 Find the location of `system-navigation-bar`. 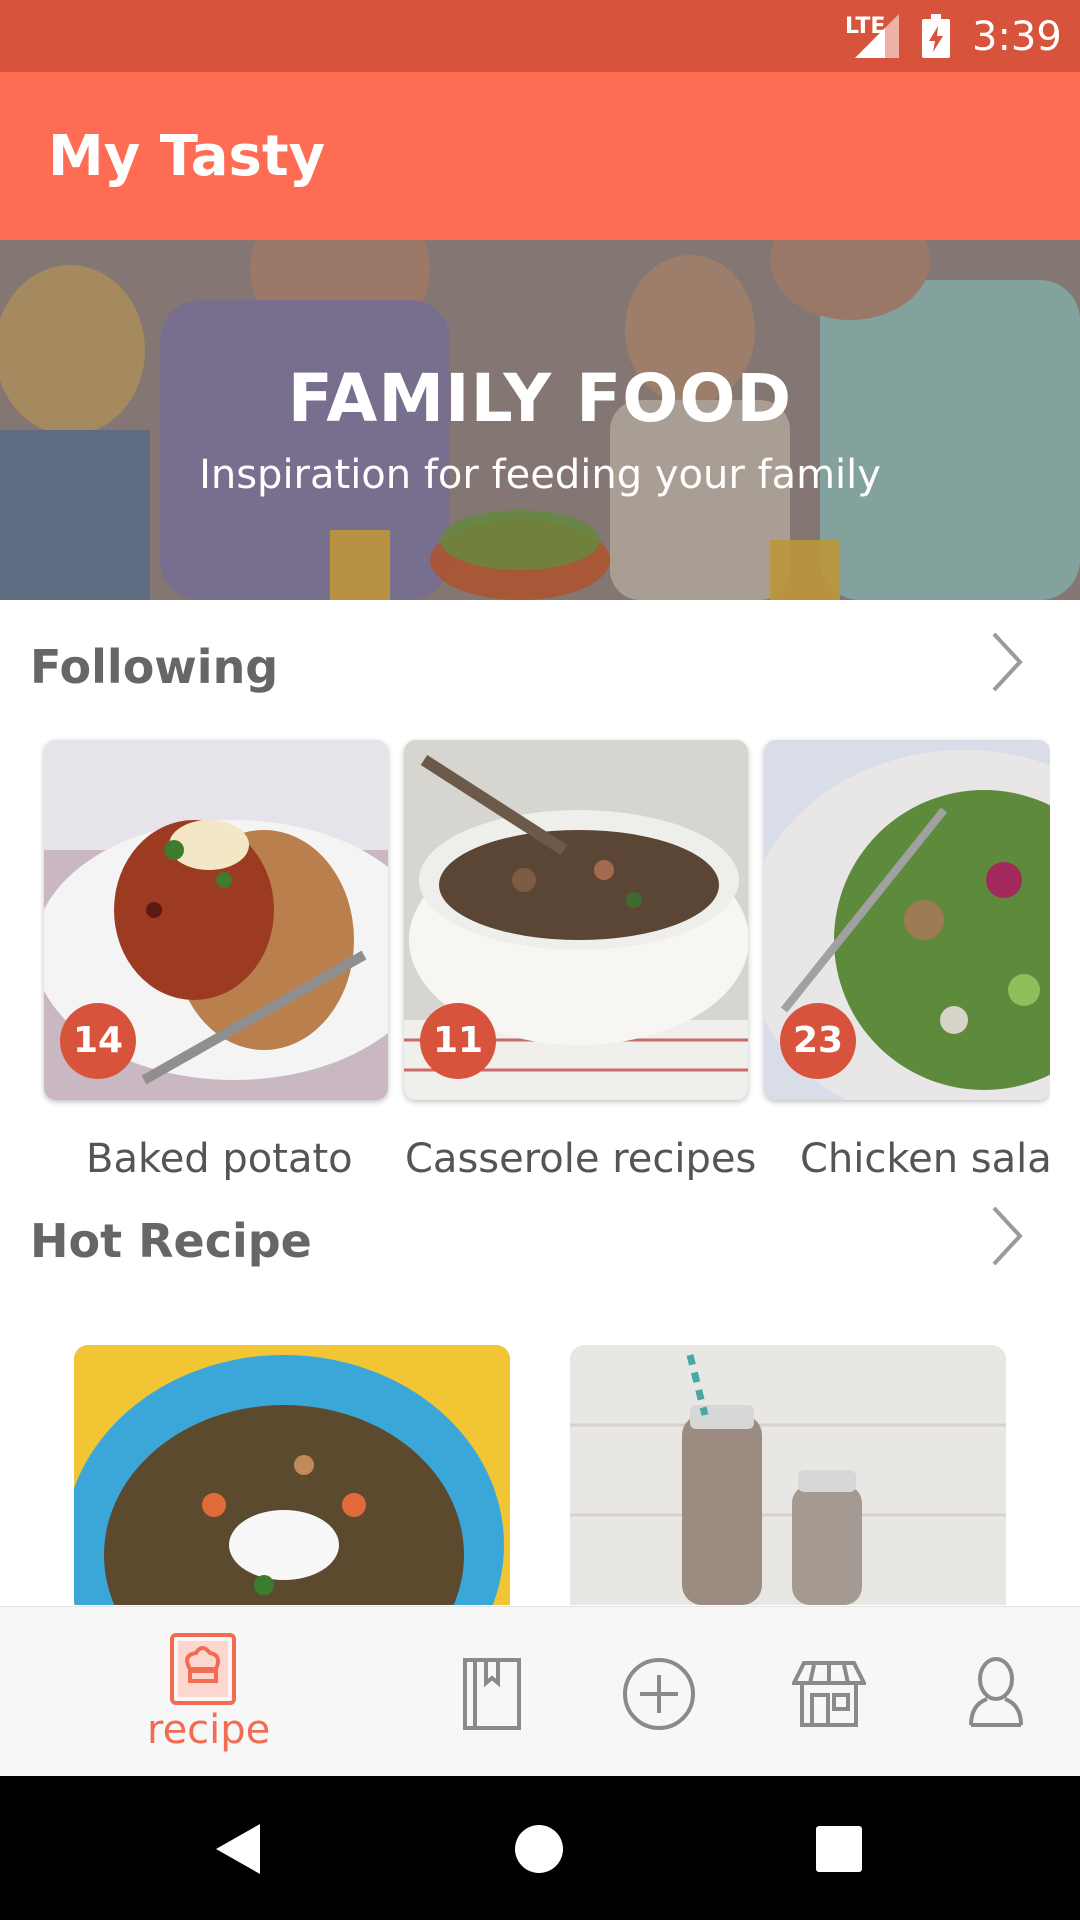

system-navigation-bar is located at coordinates (540, 1848).